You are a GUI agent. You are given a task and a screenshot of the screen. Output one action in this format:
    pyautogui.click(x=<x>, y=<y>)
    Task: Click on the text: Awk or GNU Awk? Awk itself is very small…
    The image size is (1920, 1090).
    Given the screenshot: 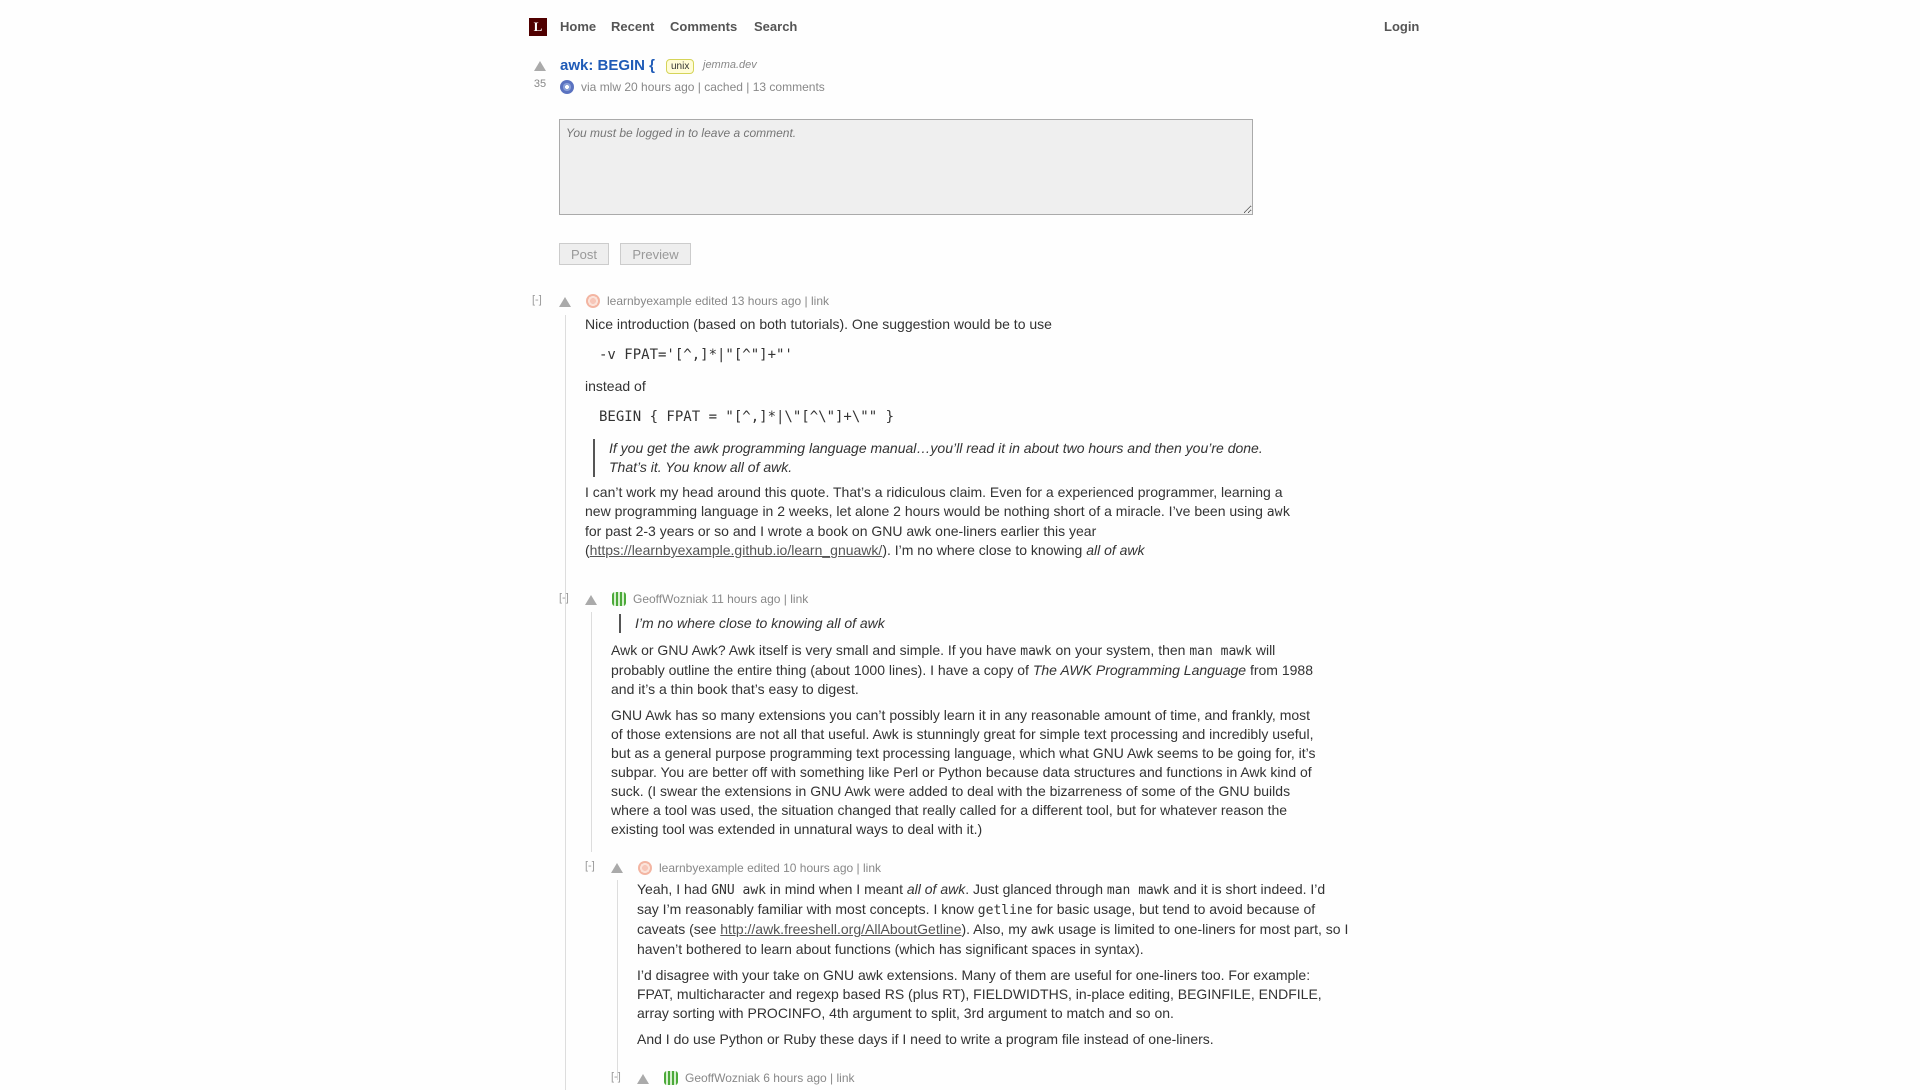 What is the action you would take?
    pyautogui.click(x=814, y=650)
    